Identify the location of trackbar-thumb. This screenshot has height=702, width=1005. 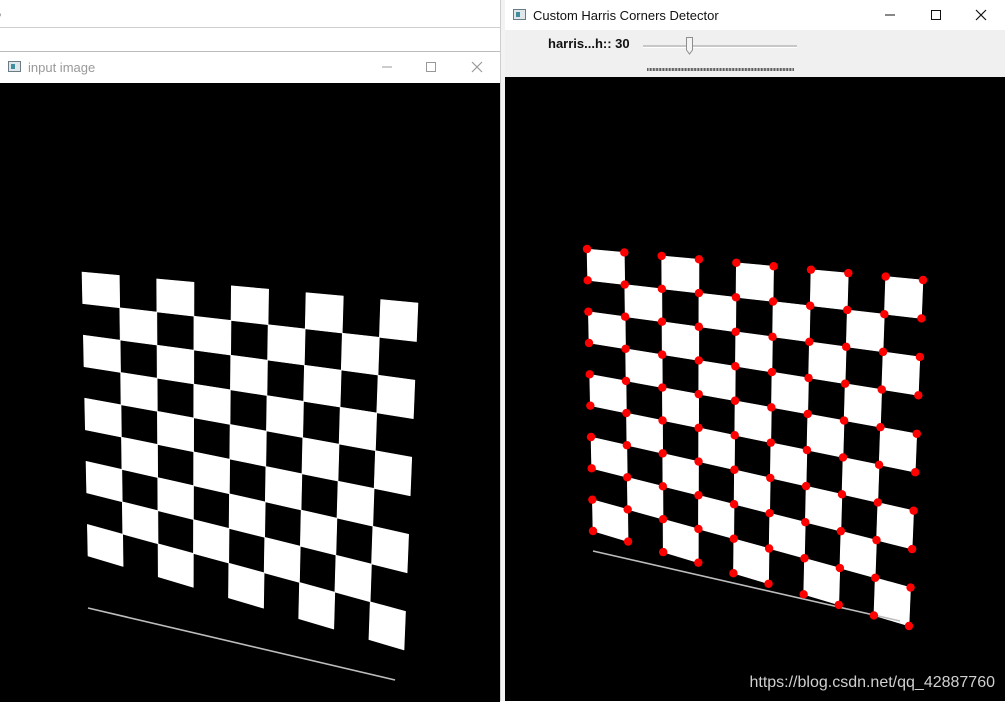
(689, 46).